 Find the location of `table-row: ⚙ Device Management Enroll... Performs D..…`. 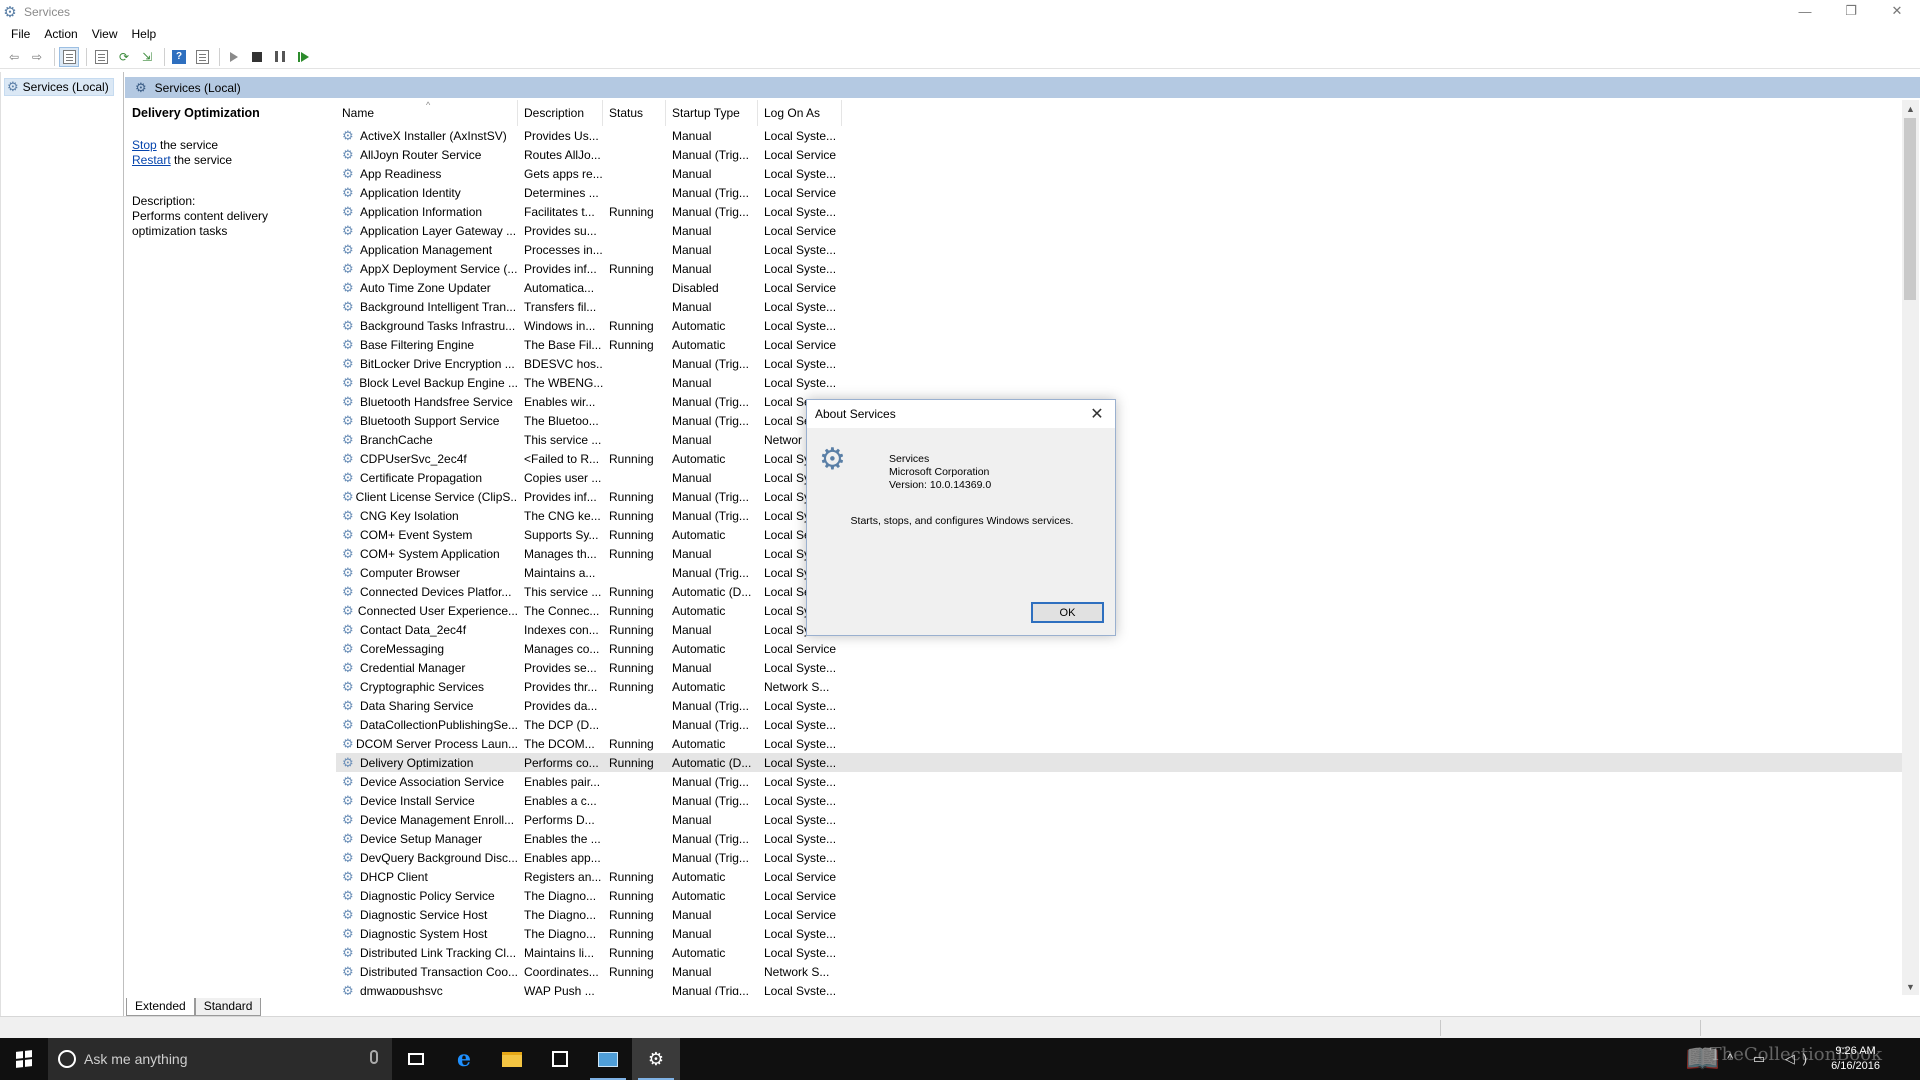

table-row: ⚙ Device Management Enroll... Performs D..… is located at coordinates (1121, 819).